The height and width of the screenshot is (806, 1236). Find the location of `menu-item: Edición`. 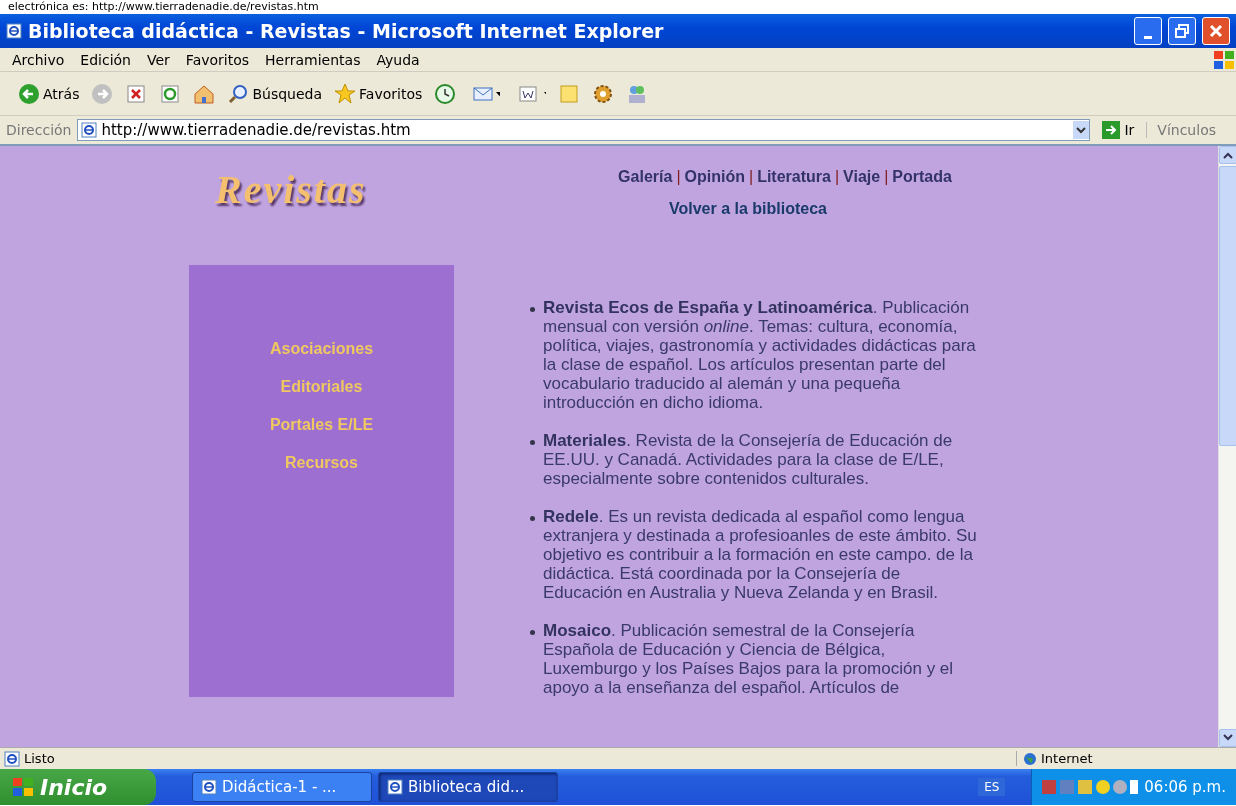

menu-item: Edición is located at coordinates (105, 59).